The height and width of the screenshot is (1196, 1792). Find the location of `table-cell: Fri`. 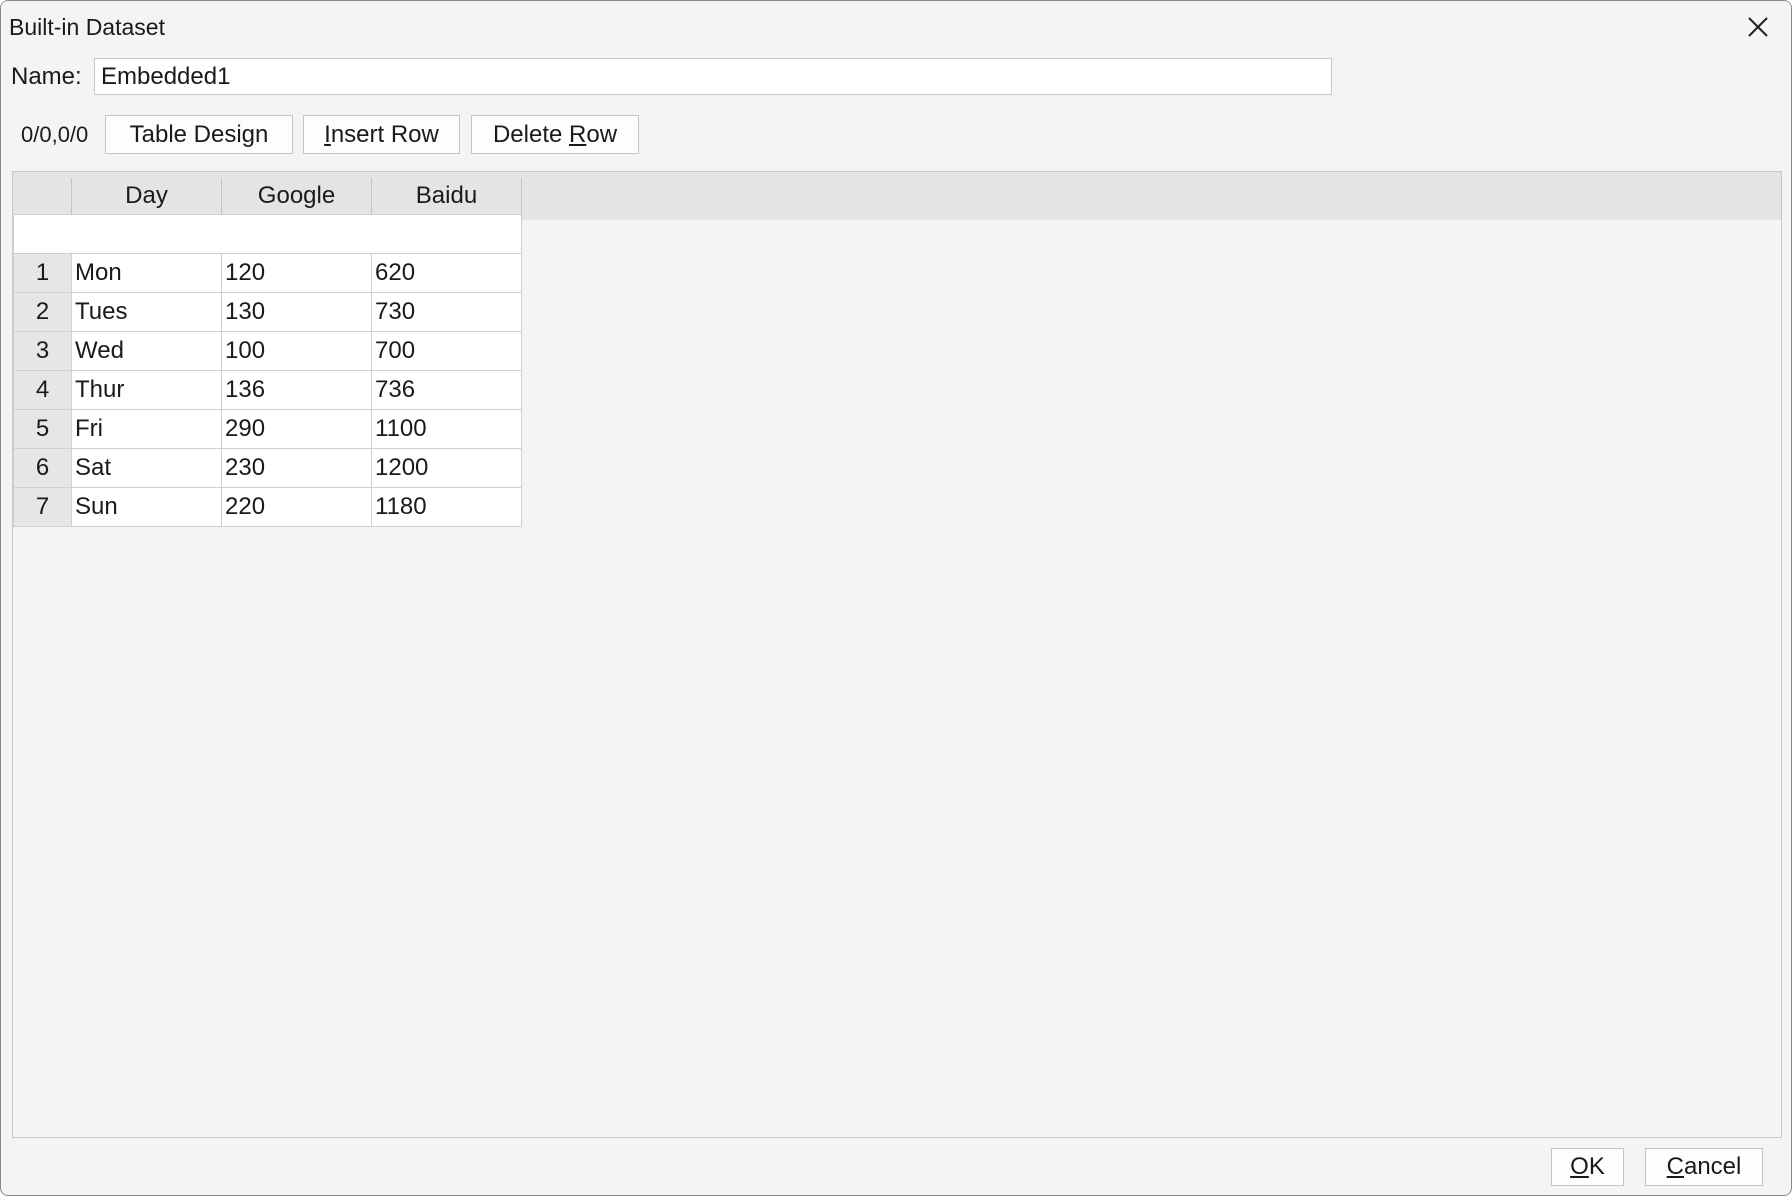

table-cell: Fri is located at coordinates (146, 429).